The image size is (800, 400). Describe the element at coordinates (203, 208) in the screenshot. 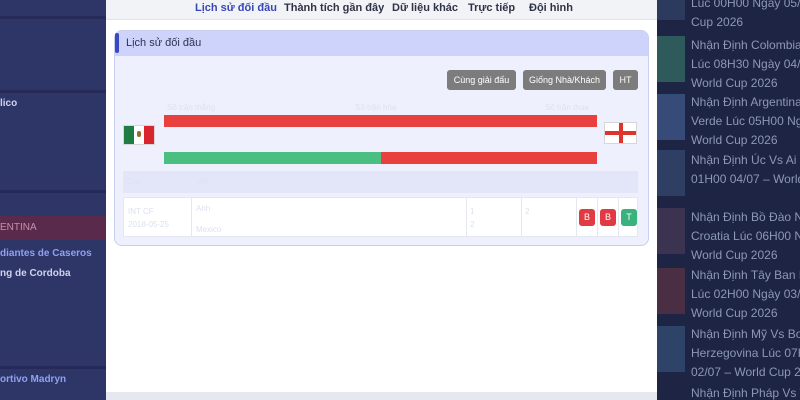

I see `home-team: Anh` at that location.